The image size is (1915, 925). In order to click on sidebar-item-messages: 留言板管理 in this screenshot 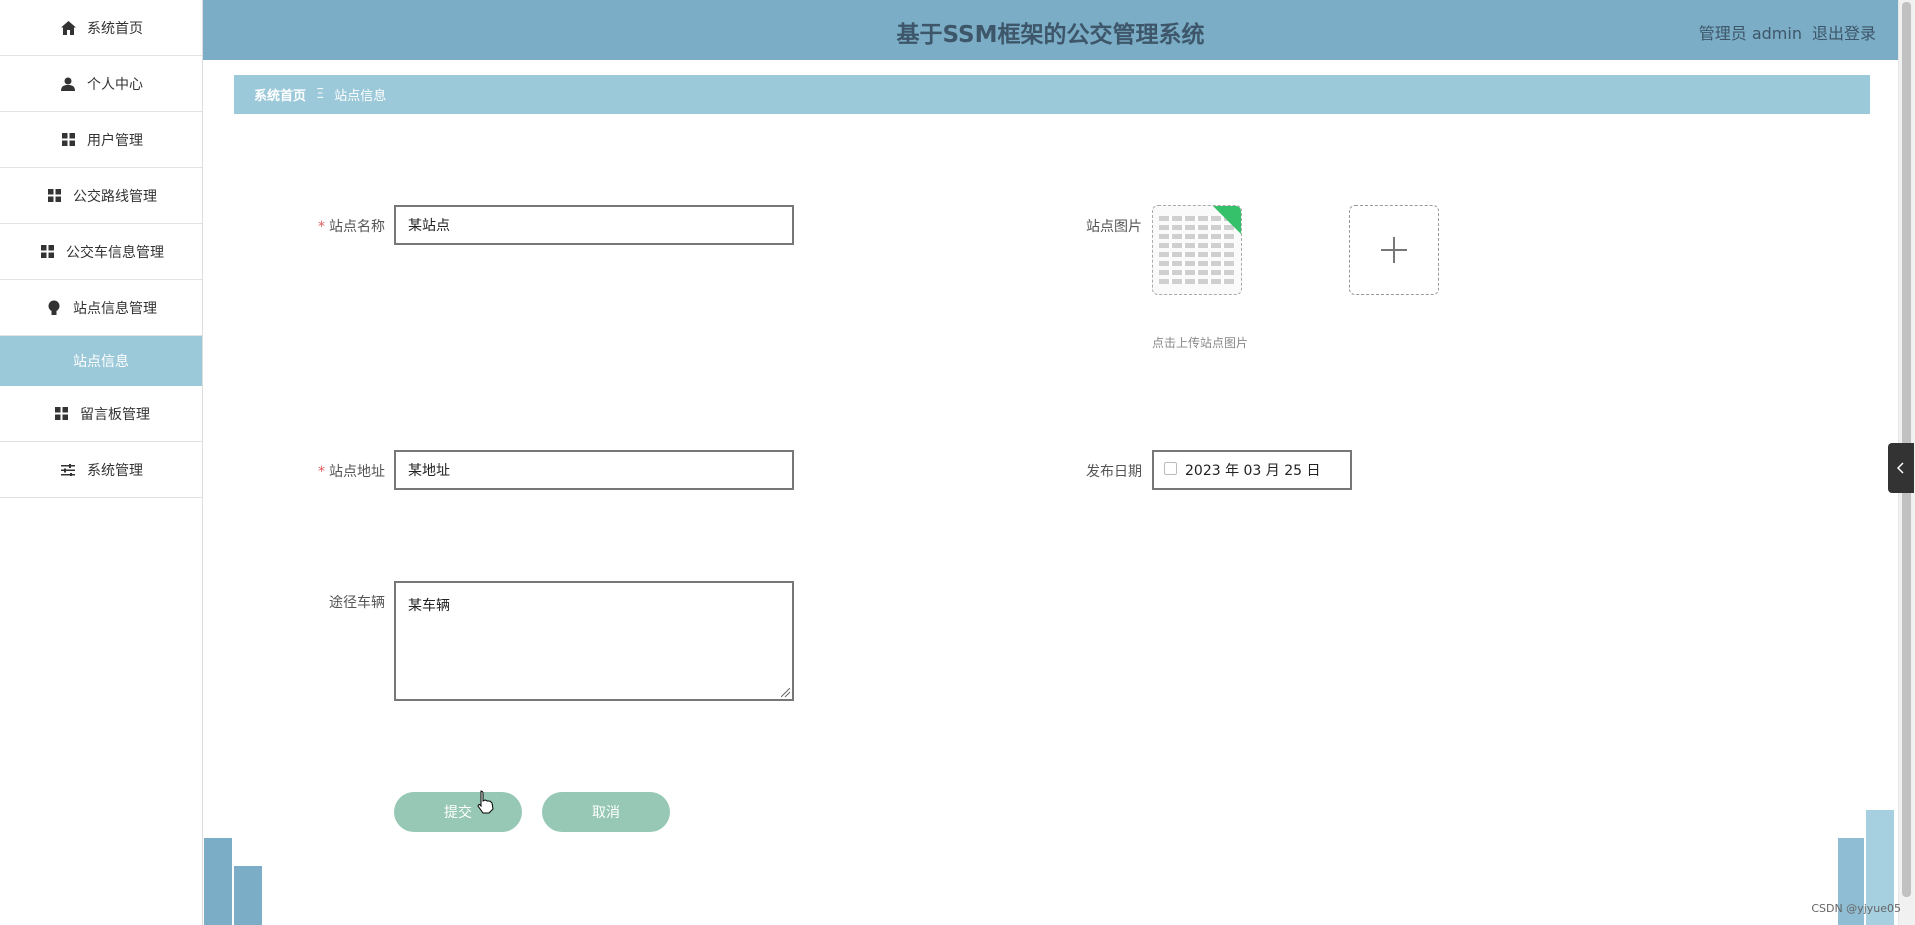, I will do `click(101, 414)`.